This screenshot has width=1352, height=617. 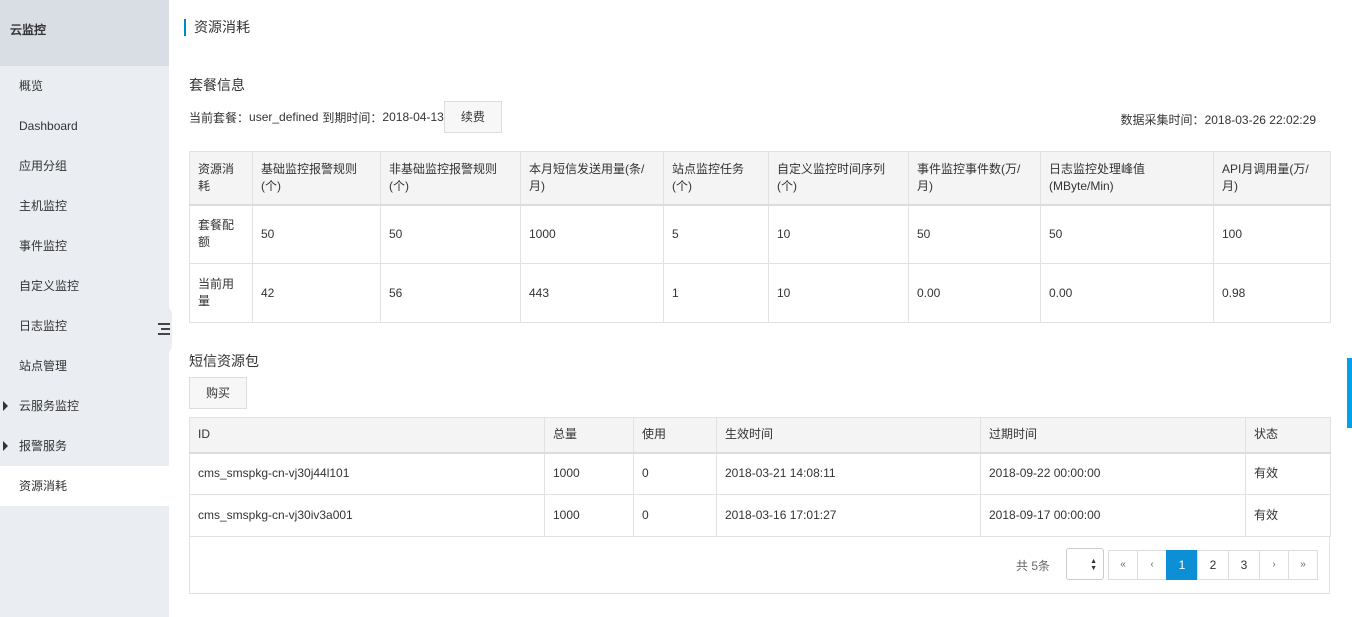 What do you see at coordinates (848, 435) in the screenshot?
I see `column-header: 生效时间` at bounding box center [848, 435].